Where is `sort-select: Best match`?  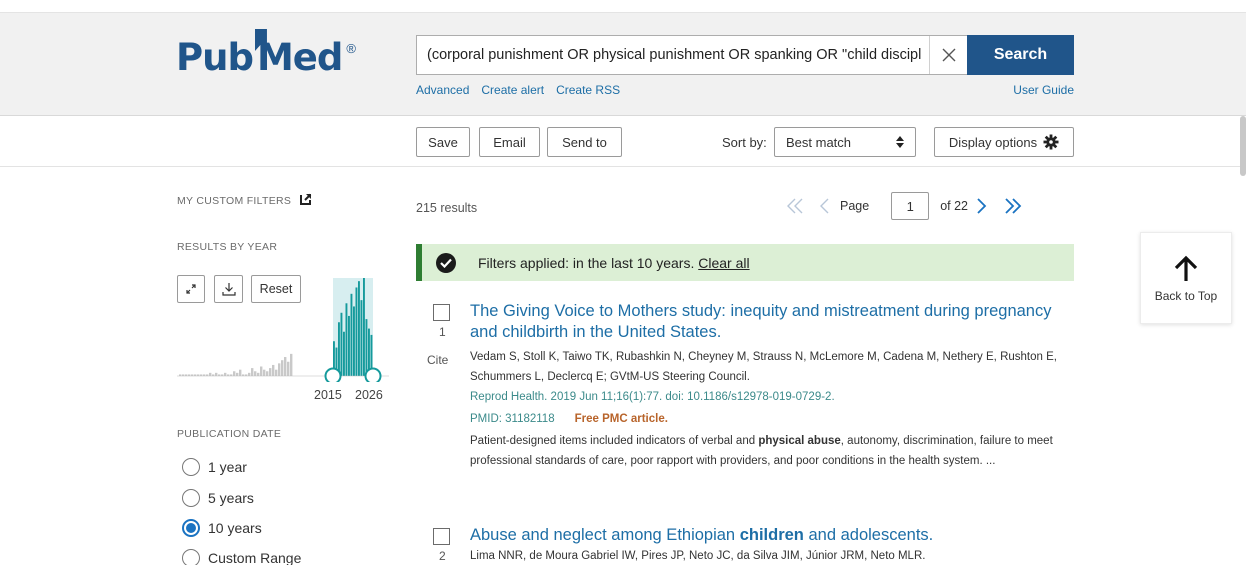
sort-select: Best match is located at coordinates (845, 142).